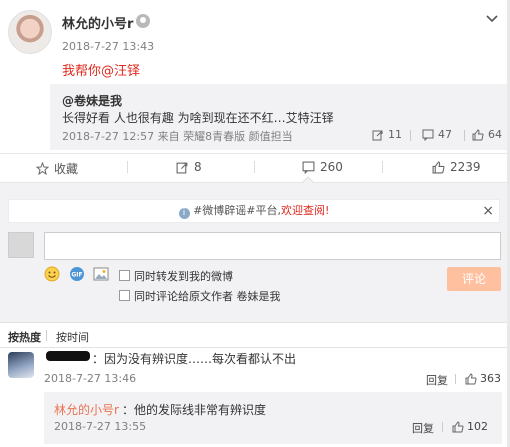  Describe the element at coordinates (24, 337) in the screenshot. I see `sort-by-hot: 按热度` at that location.